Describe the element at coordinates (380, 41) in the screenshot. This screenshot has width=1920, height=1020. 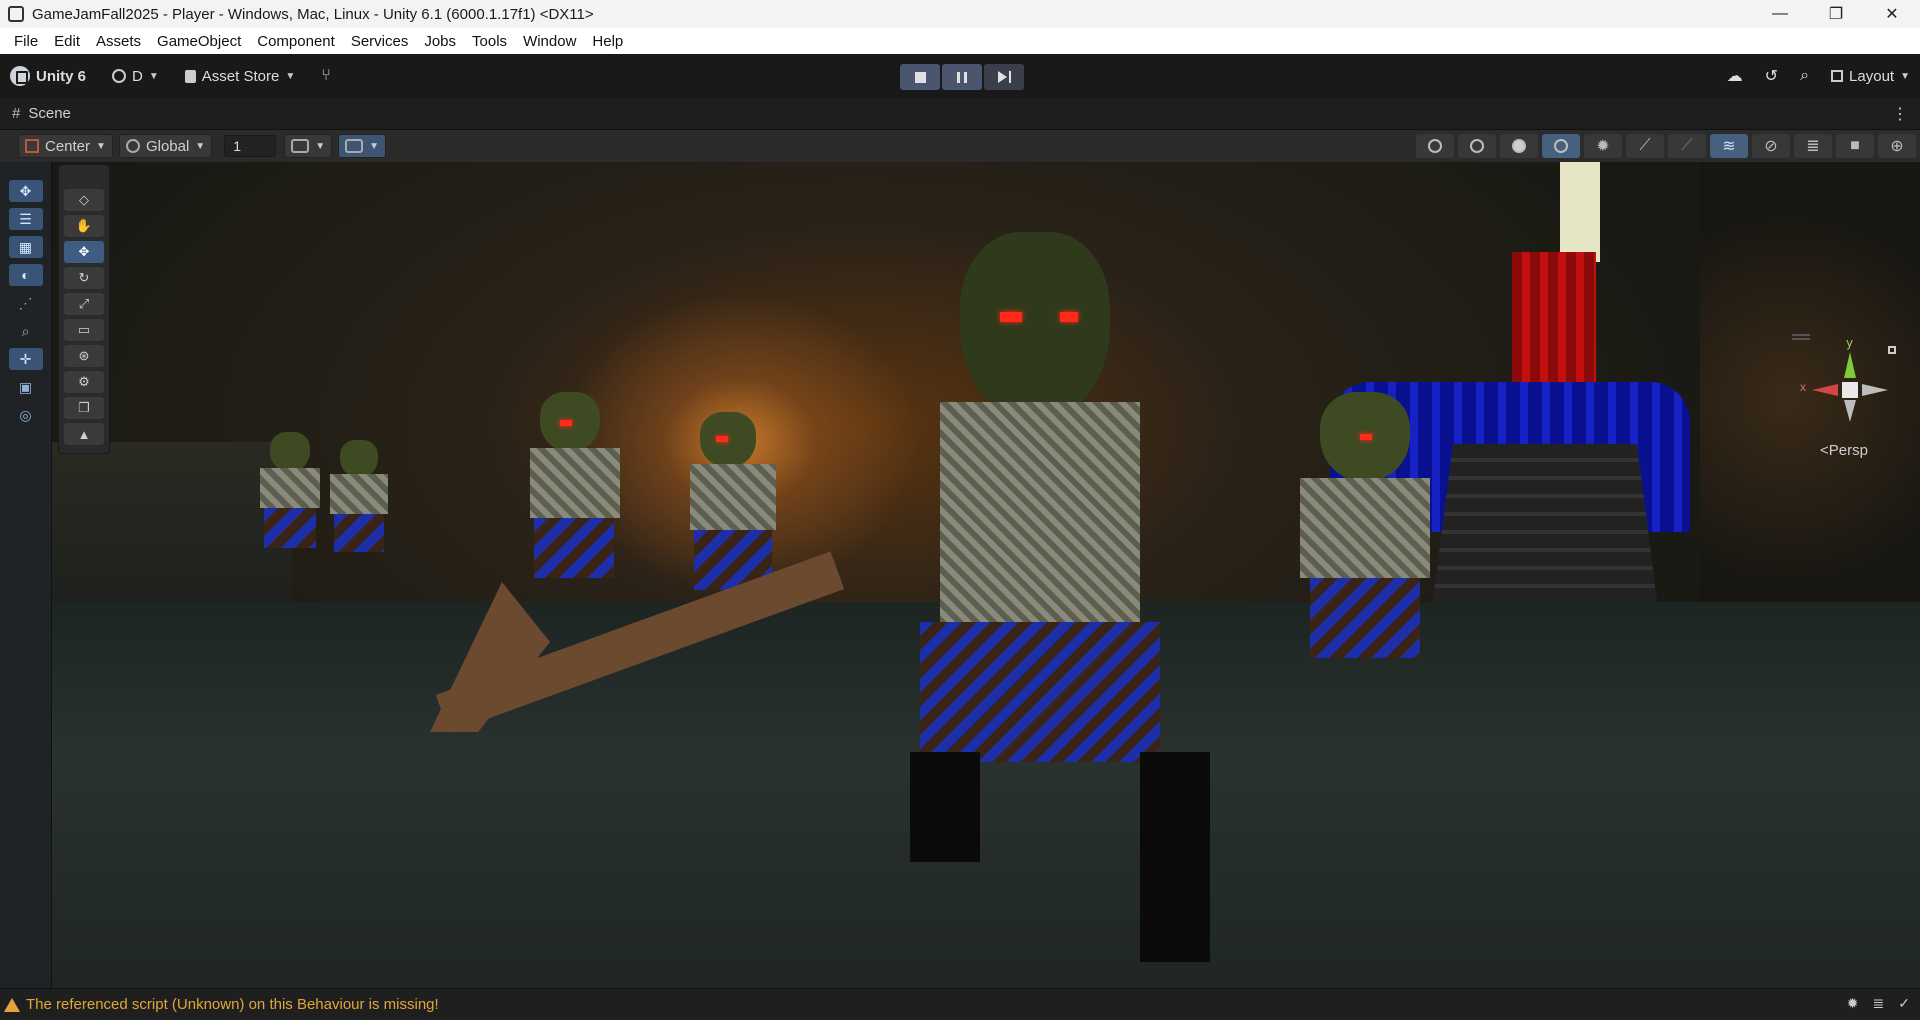
I see `menu-services: Services` at that location.